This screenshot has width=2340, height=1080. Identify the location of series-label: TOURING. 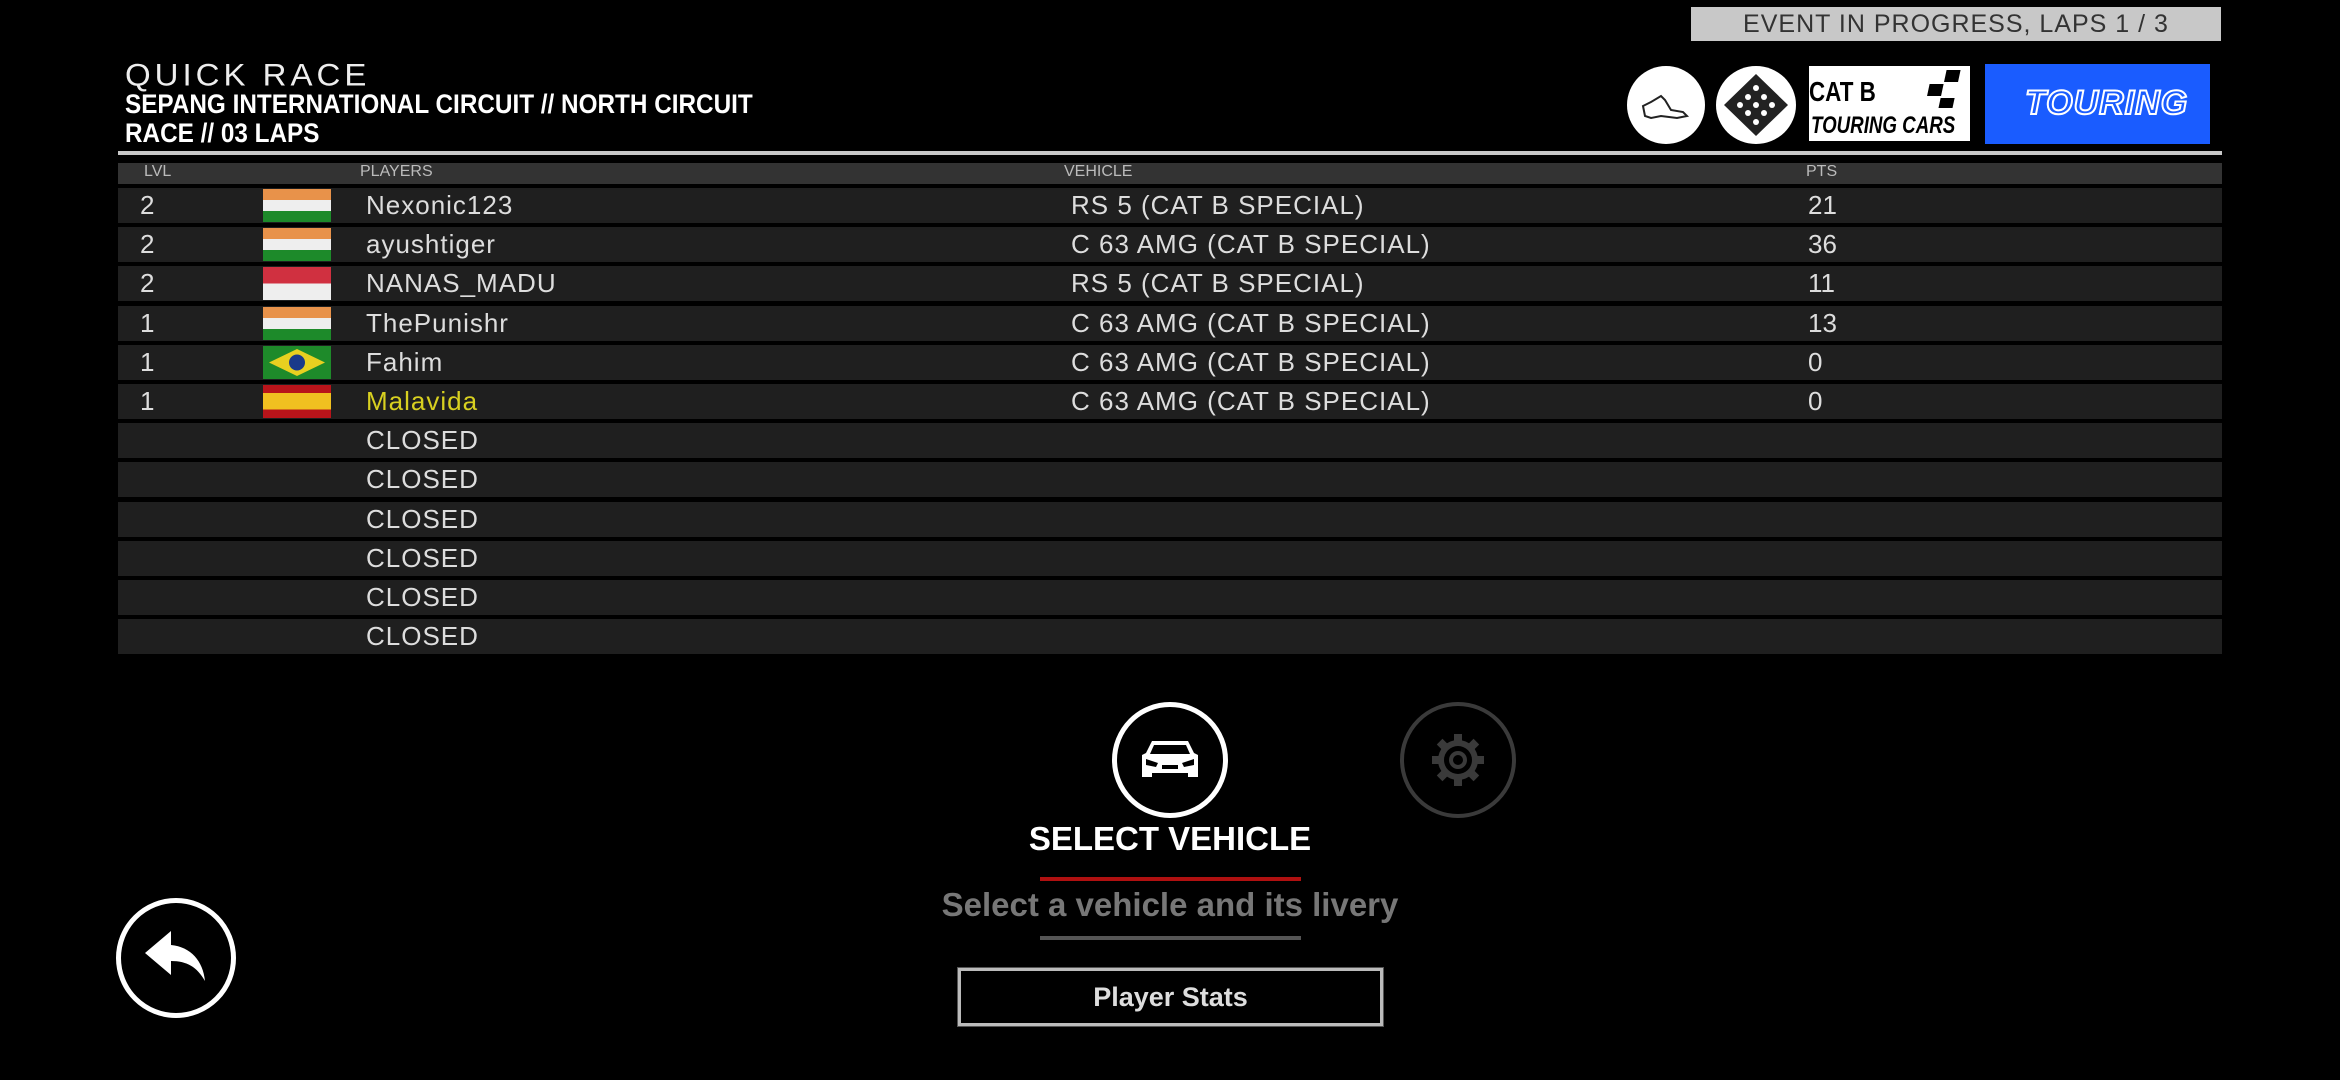
(2106, 103).